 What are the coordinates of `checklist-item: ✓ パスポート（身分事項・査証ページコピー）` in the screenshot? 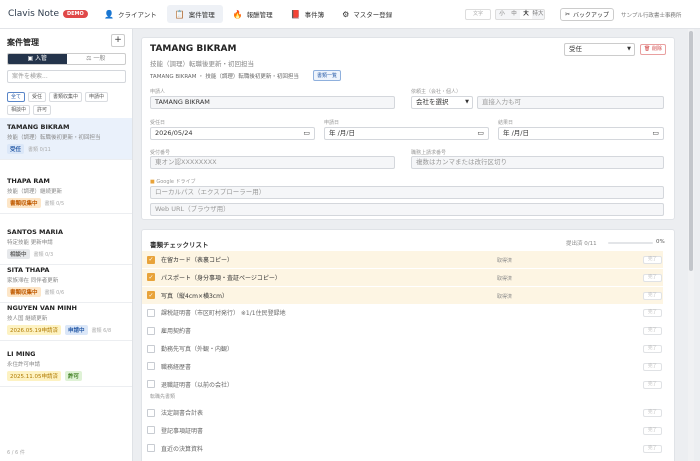 It's located at (402, 277).